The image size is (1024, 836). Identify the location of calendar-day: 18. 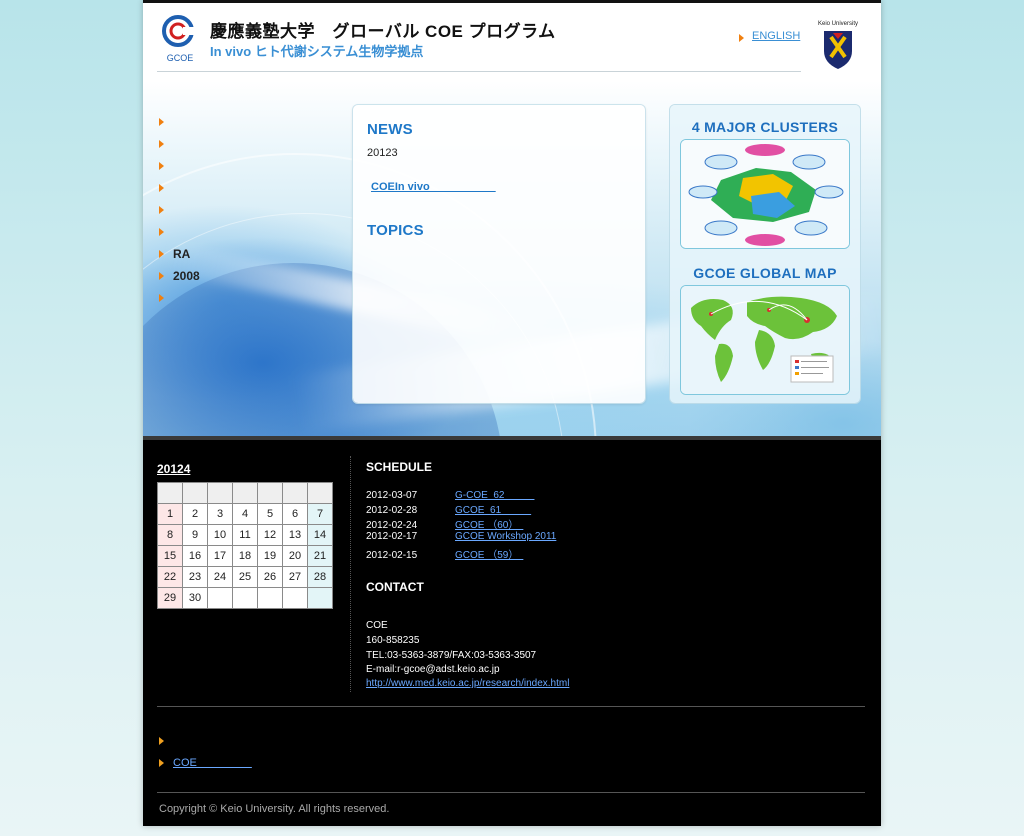
(245, 556).